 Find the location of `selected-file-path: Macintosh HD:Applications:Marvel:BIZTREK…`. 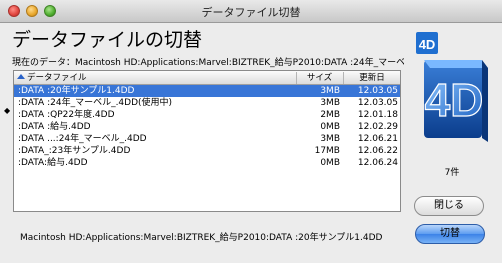

selected-file-path: Macintosh HD:Applications:Marvel:BIZTREK… is located at coordinates (201, 238).